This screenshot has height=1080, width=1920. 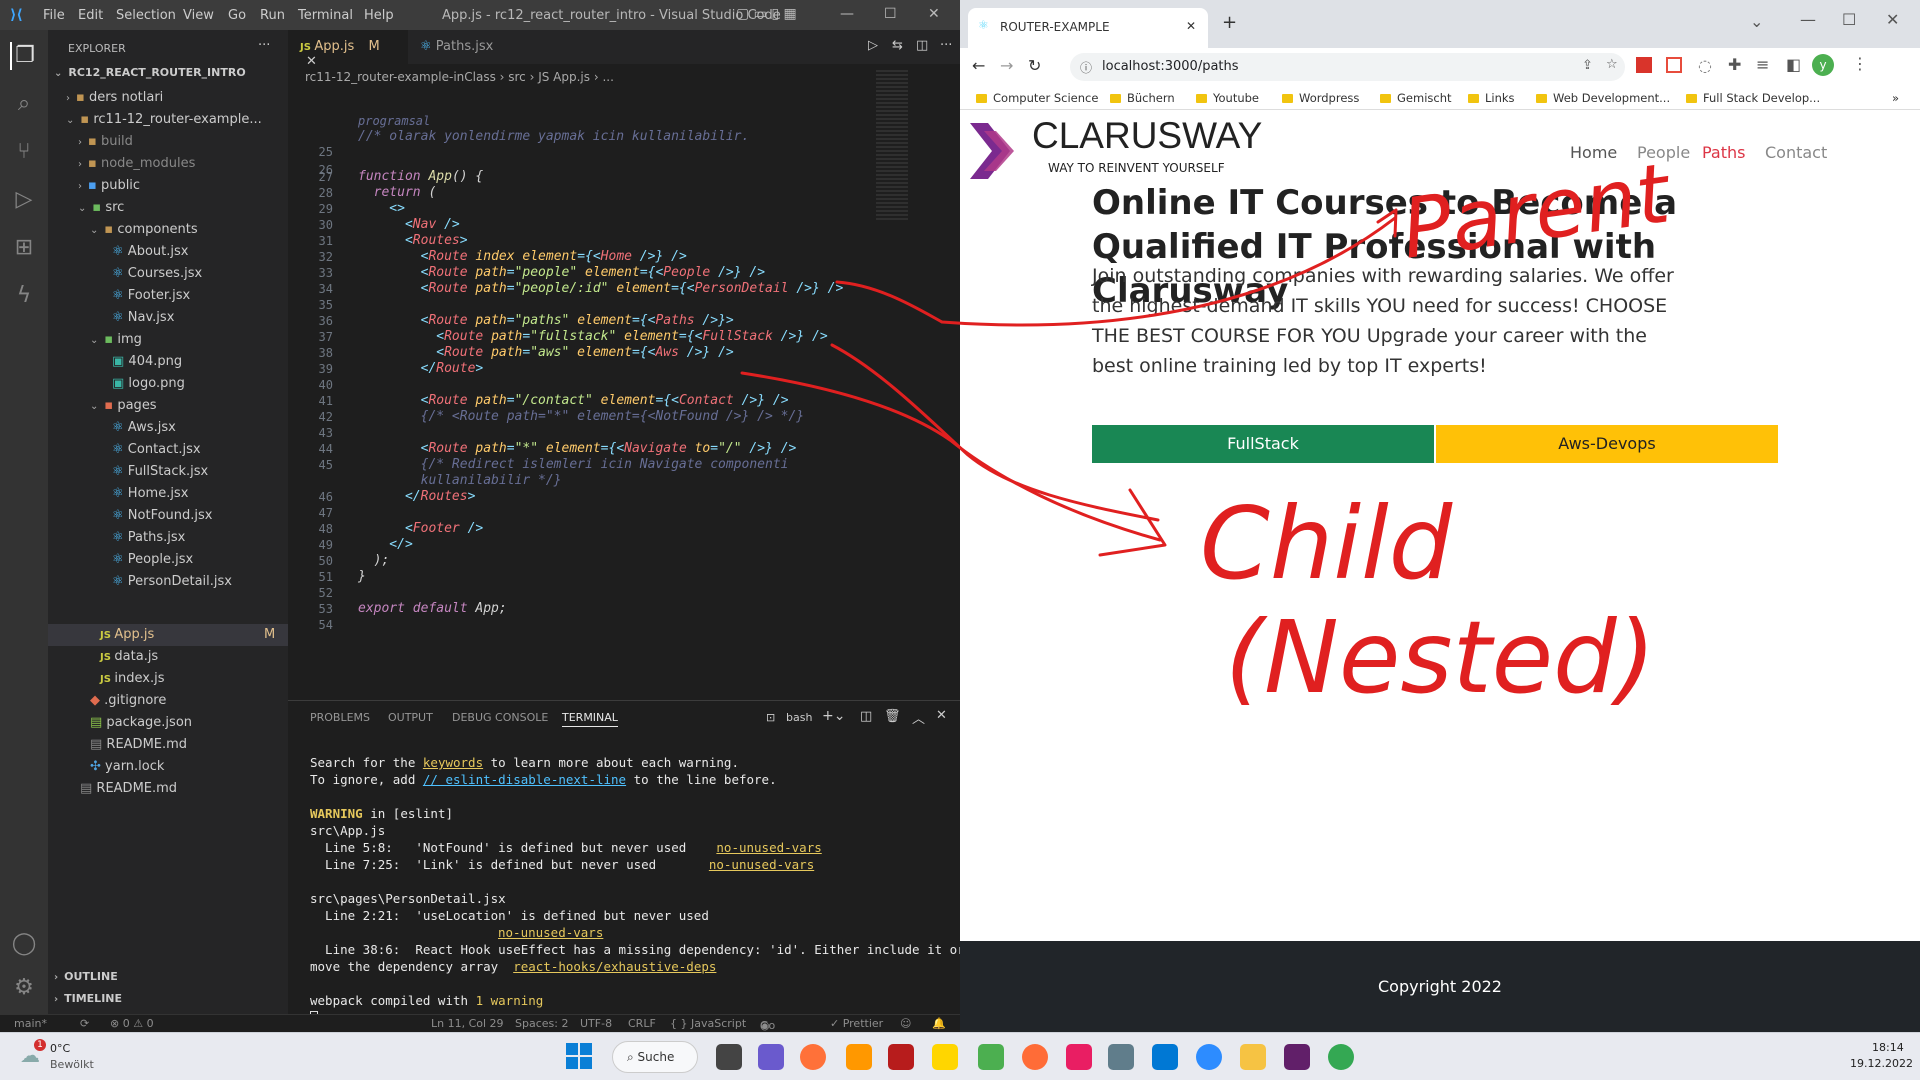 I want to click on zoom-icon, so click(x=1209, y=1057).